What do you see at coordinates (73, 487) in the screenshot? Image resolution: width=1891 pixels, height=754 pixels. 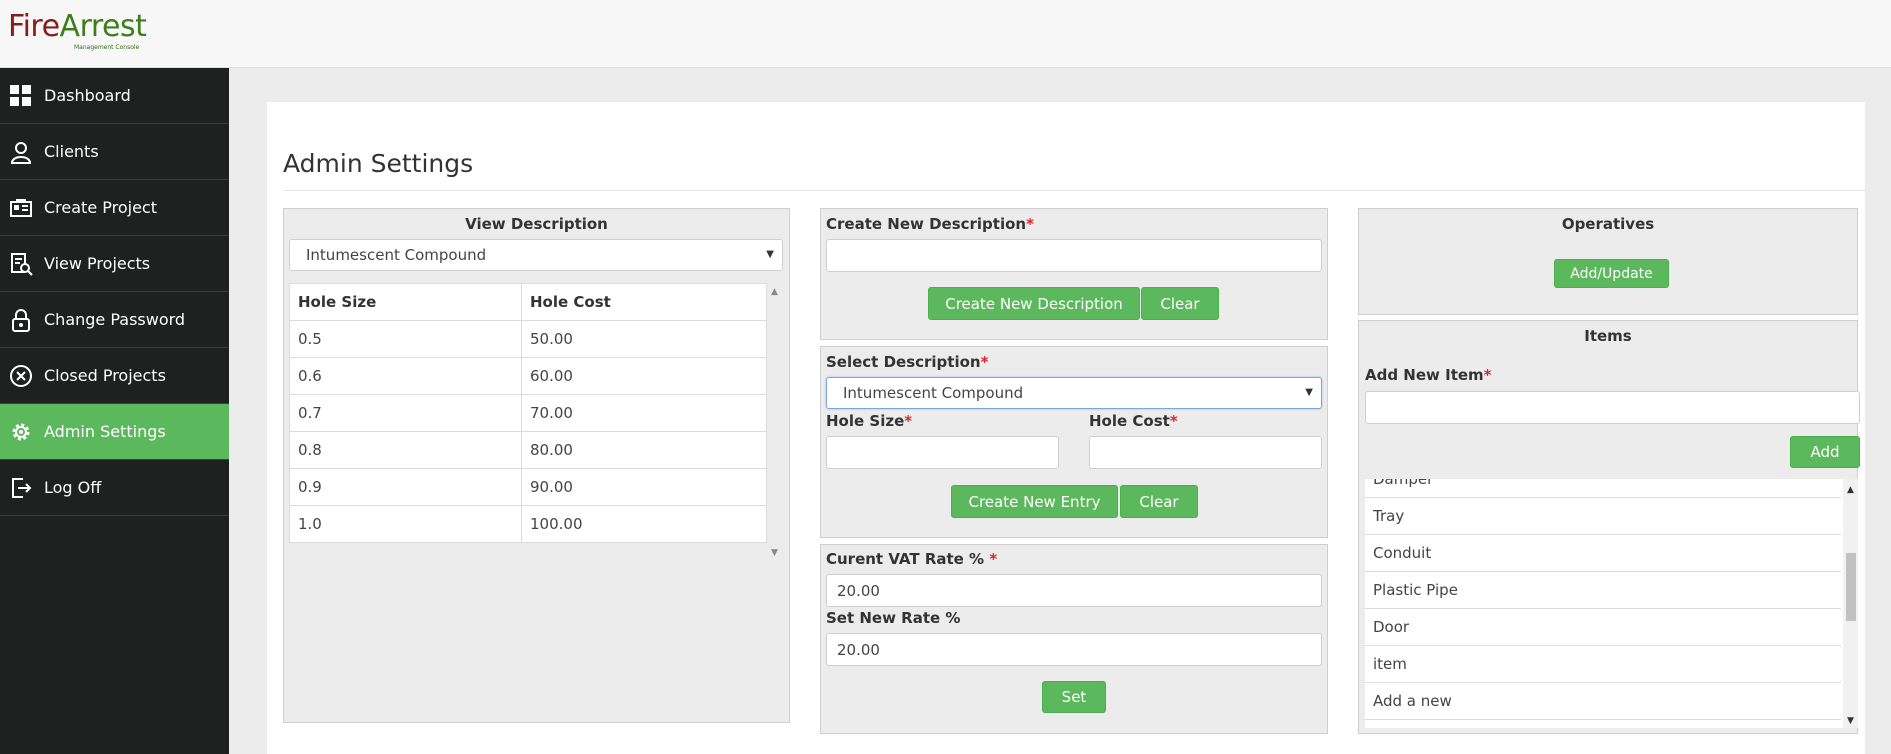 I see `sidebar-item-label: Log Off` at bounding box center [73, 487].